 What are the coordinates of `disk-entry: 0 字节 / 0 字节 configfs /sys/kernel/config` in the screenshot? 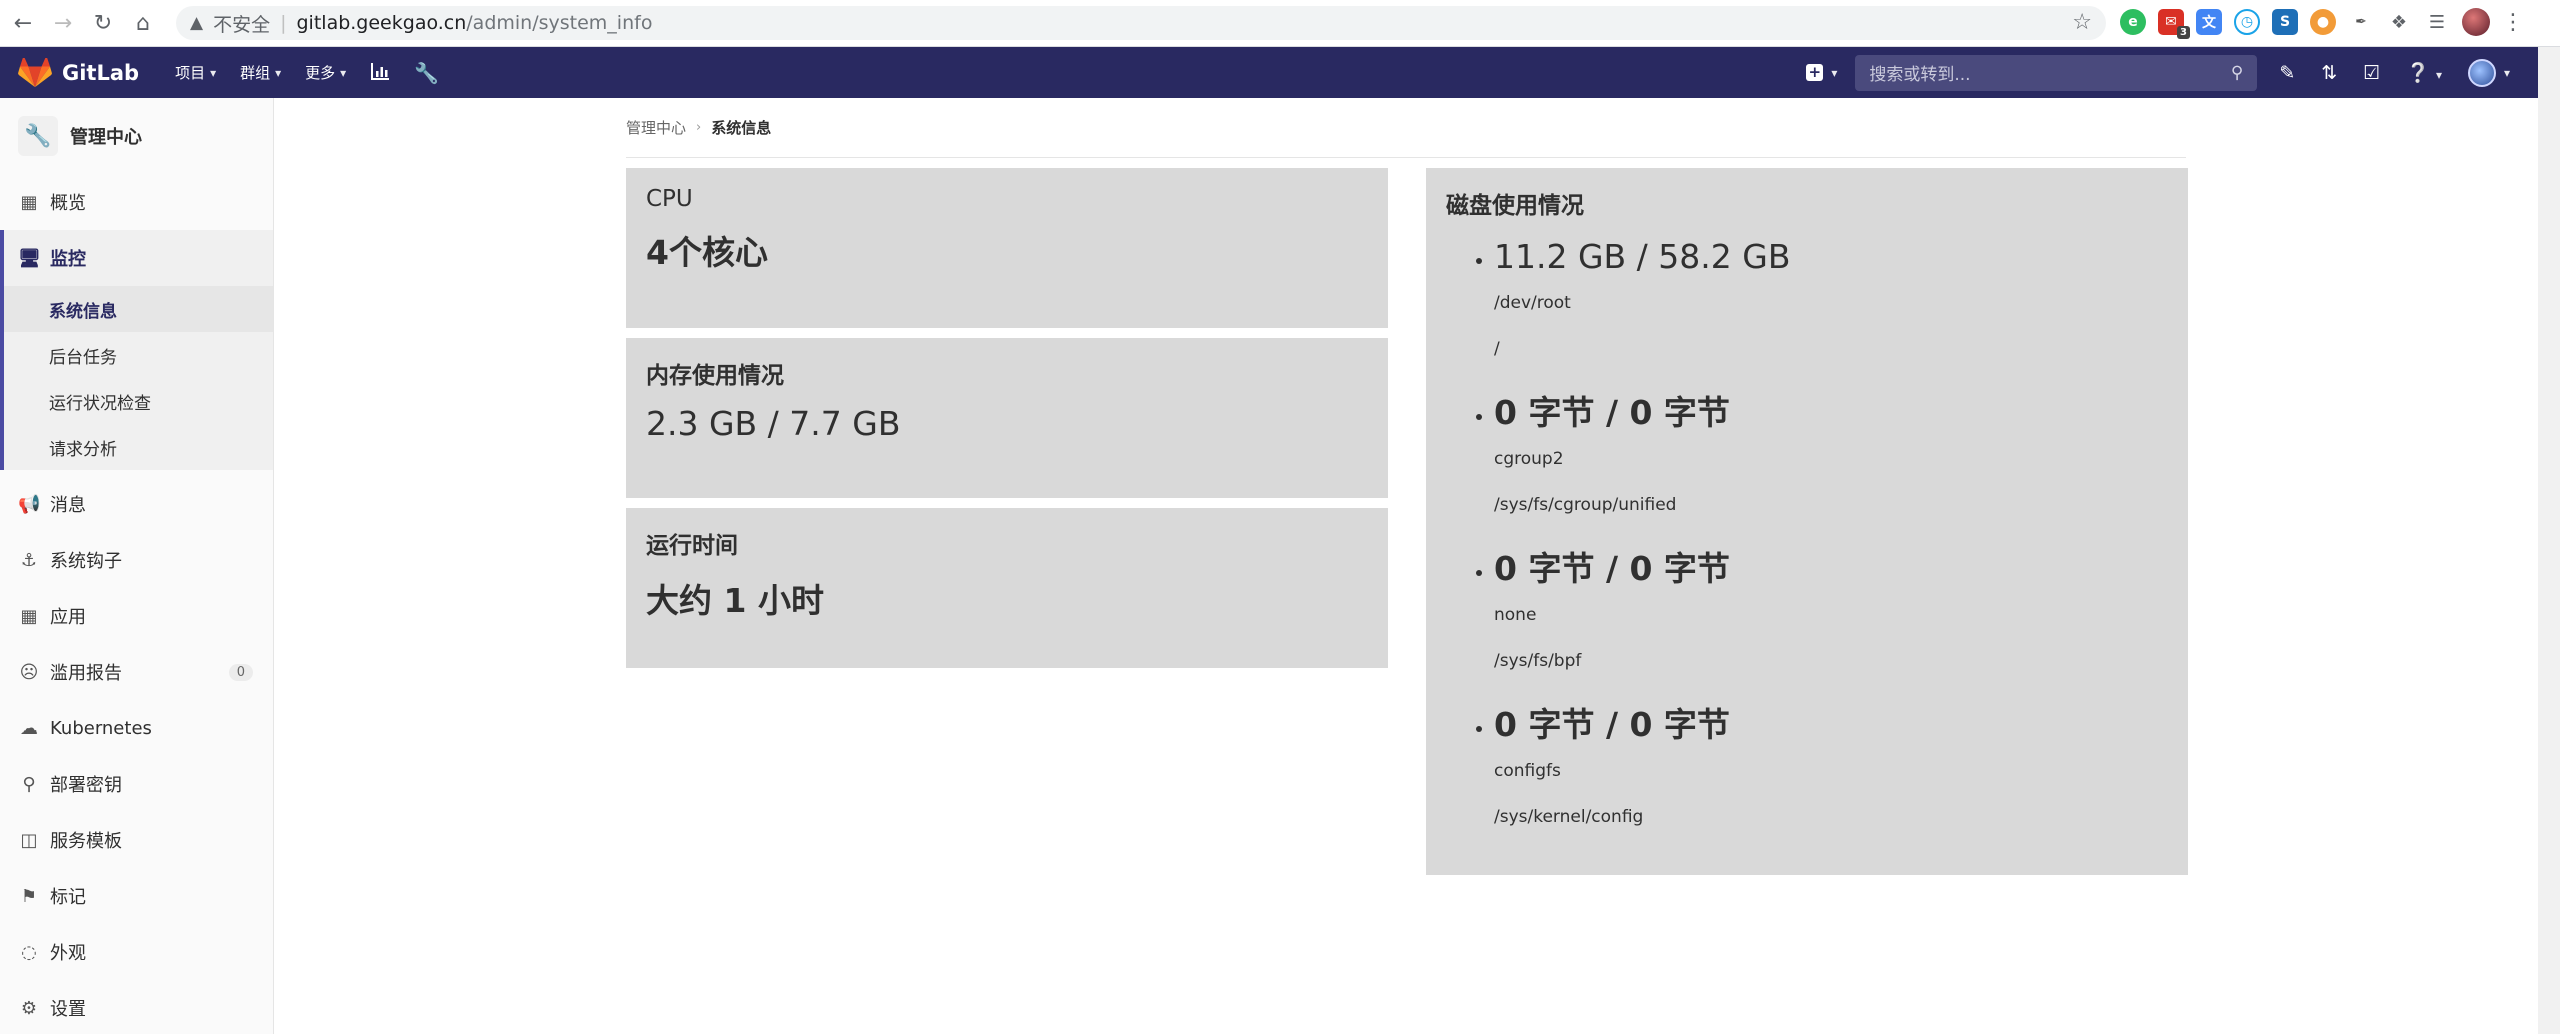 It's located at (1807, 771).